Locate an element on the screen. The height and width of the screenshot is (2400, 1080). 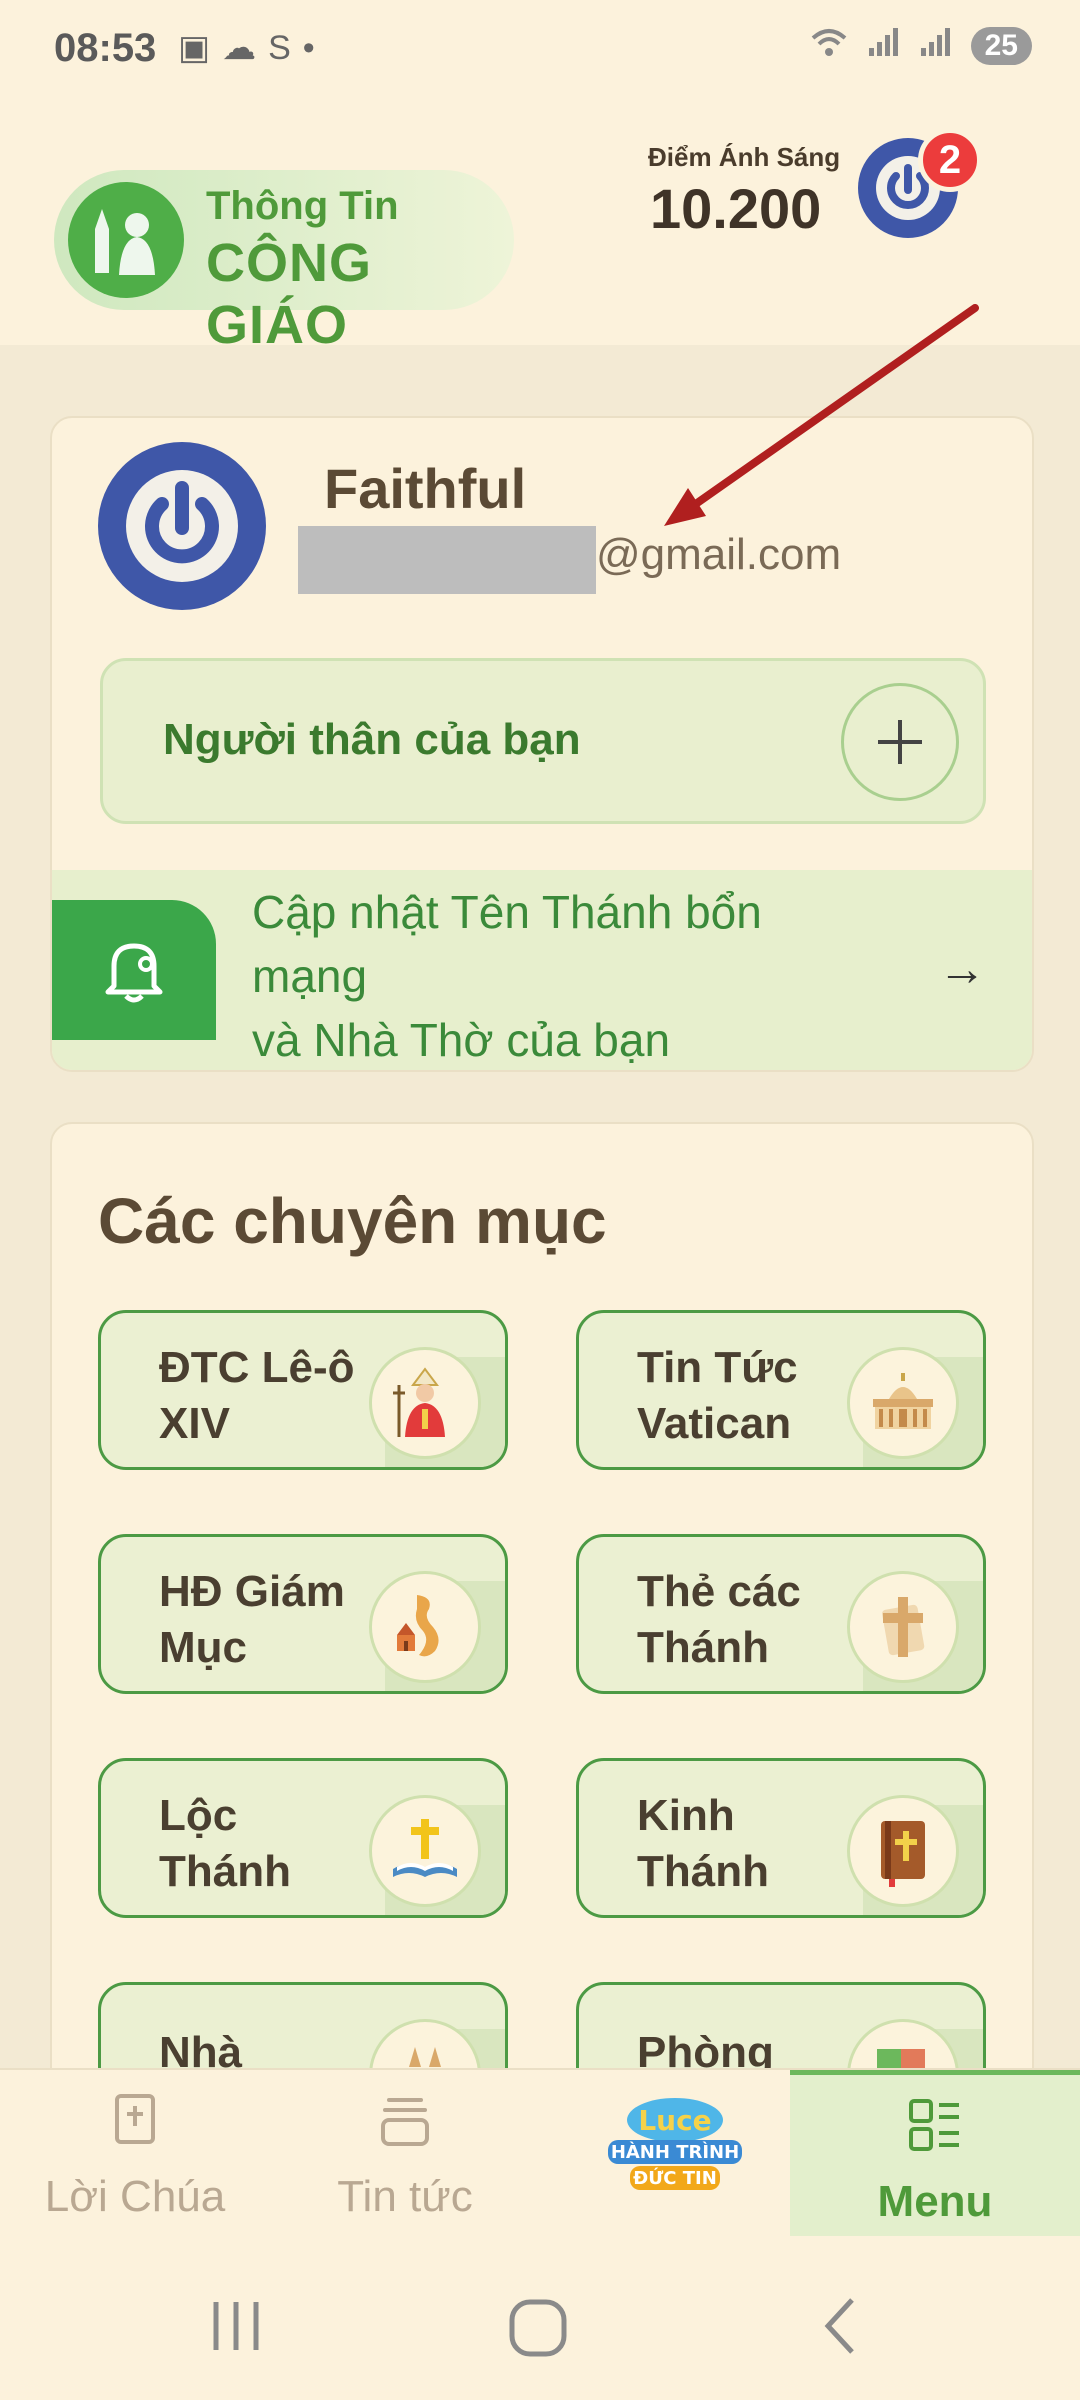
nav-tin-tuc: Tin tức is located at coordinates (405, 2154).